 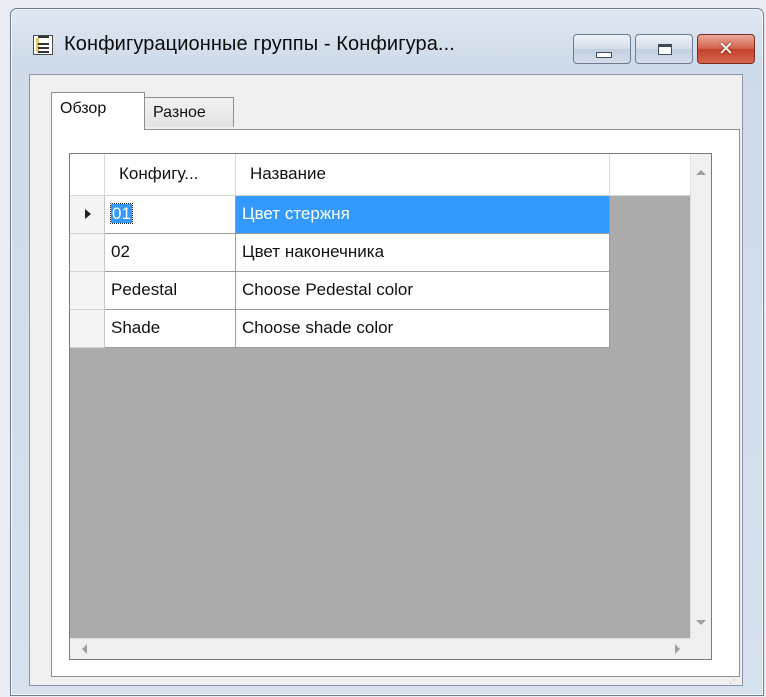 What do you see at coordinates (423, 291) in the screenshot?
I see `cell-name: Choose Pedestal color` at bounding box center [423, 291].